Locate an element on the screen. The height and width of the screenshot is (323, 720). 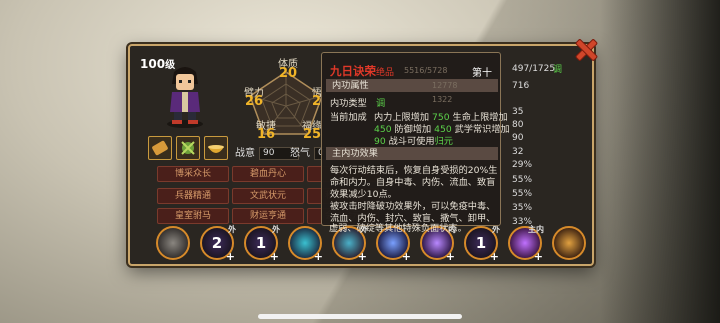
trait-tag: 文武状元 is located at coordinates (268, 196).